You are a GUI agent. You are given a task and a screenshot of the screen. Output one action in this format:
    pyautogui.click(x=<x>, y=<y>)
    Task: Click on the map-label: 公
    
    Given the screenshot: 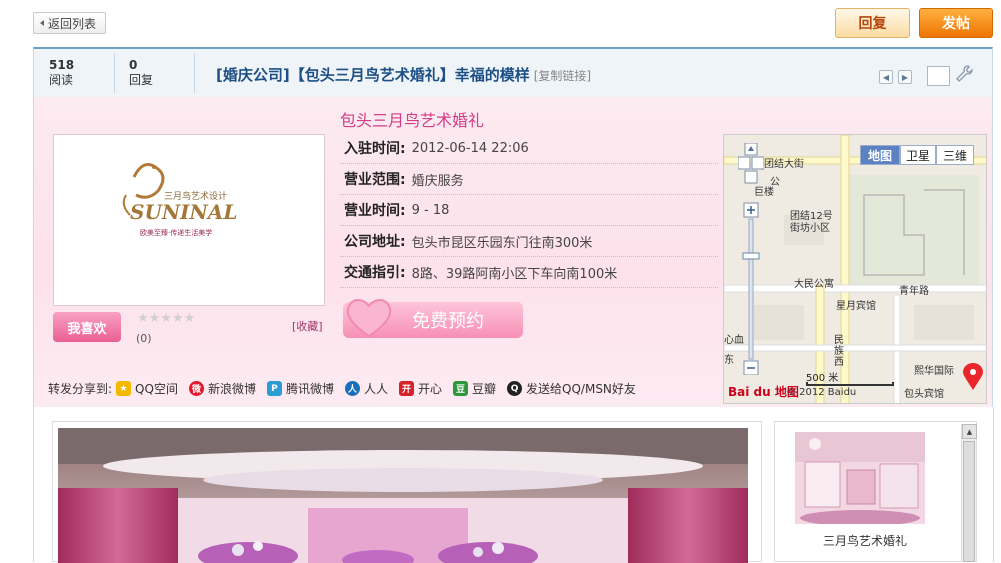 What is the action you would take?
    pyautogui.click(x=775, y=182)
    